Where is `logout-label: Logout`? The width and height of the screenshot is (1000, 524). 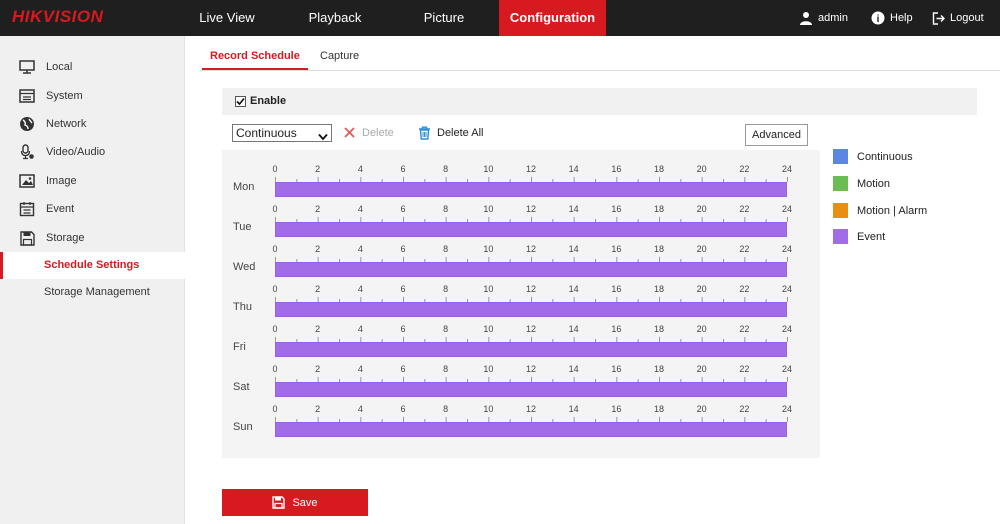
logout-label: Logout is located at coordinates (967, 18).